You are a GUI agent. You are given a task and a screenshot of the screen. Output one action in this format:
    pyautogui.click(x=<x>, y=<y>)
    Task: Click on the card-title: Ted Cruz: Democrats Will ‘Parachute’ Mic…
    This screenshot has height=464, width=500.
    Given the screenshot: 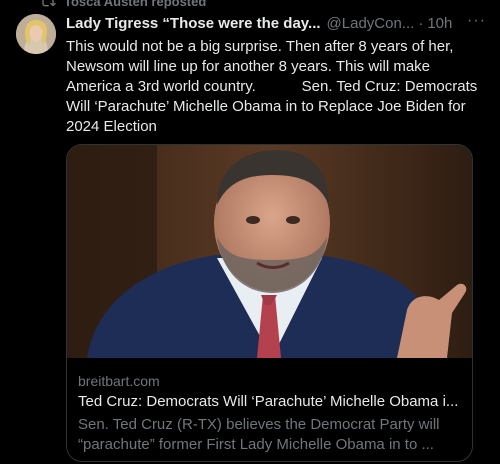 What is the action you would take?
    pyautogui.click(x=270, y=401)
    